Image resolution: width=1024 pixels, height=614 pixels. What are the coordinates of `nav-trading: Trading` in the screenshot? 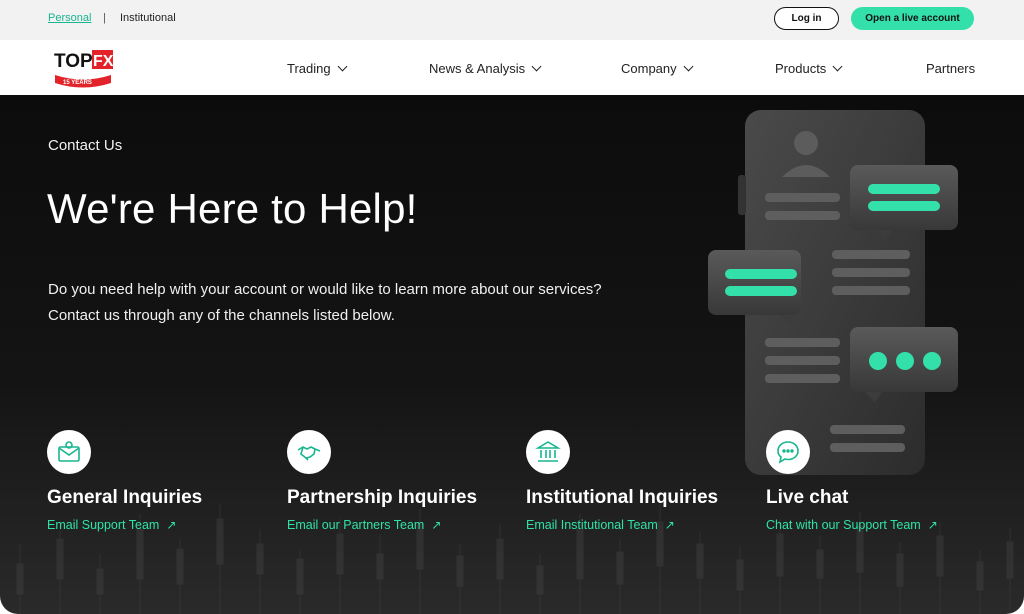 It's located at (317, 68).